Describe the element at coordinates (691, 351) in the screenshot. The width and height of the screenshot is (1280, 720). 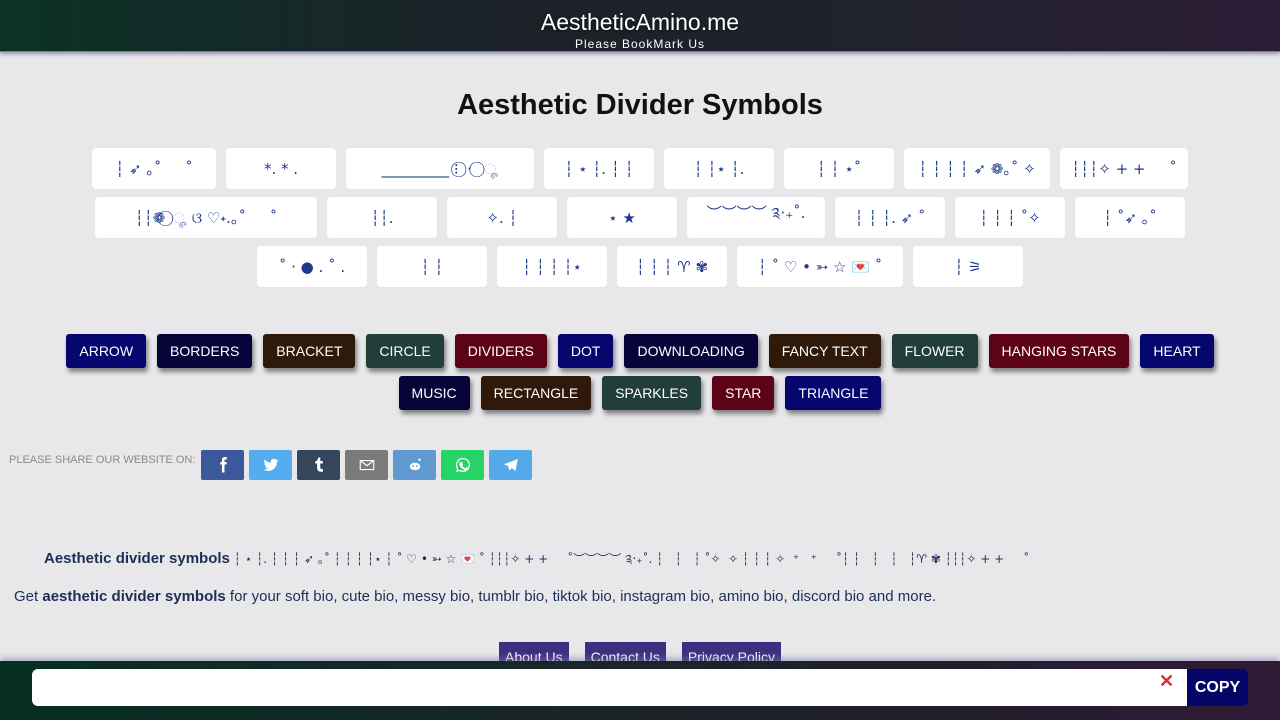
I see `category-downloading-button: DOWNLOADING` at that location.